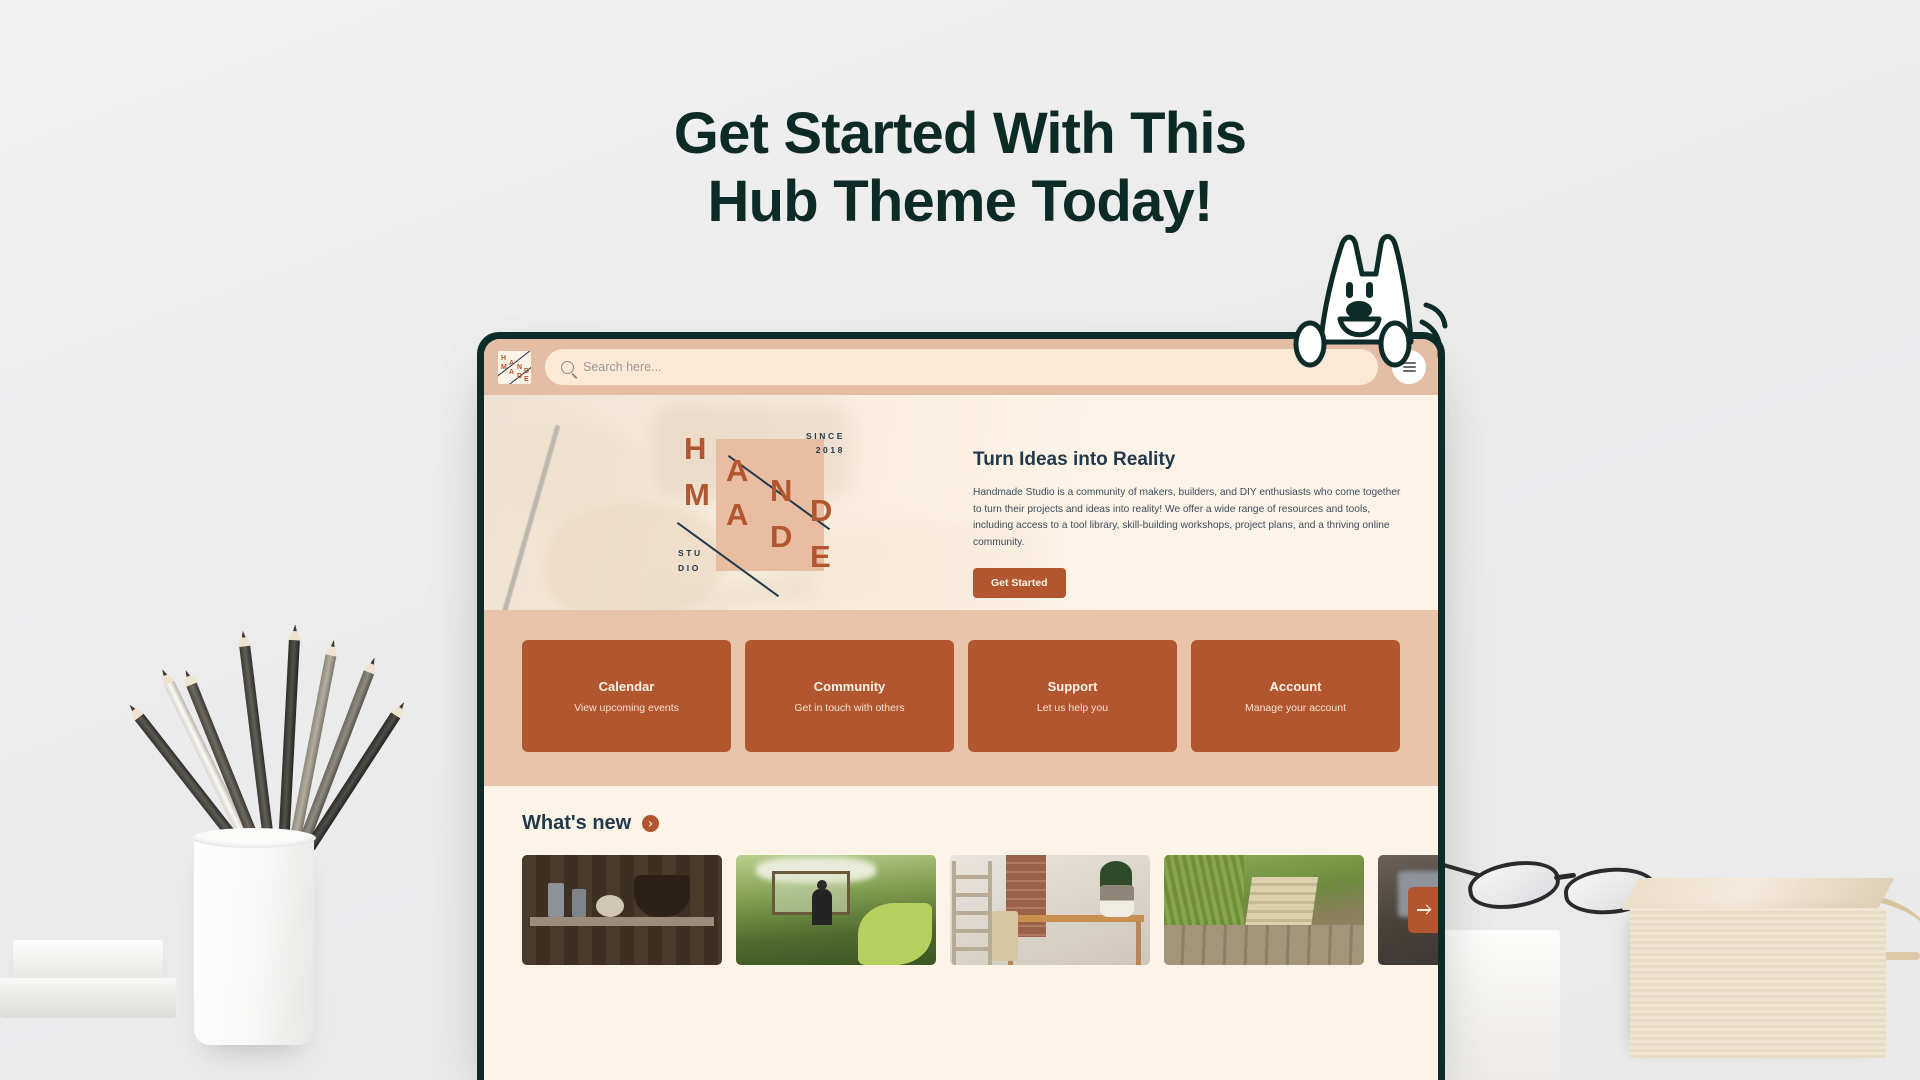 Image resolution: width=1920 pixels, height=1080 pixels. I want to click on whats-new-section: What's new, so click(961, 875).